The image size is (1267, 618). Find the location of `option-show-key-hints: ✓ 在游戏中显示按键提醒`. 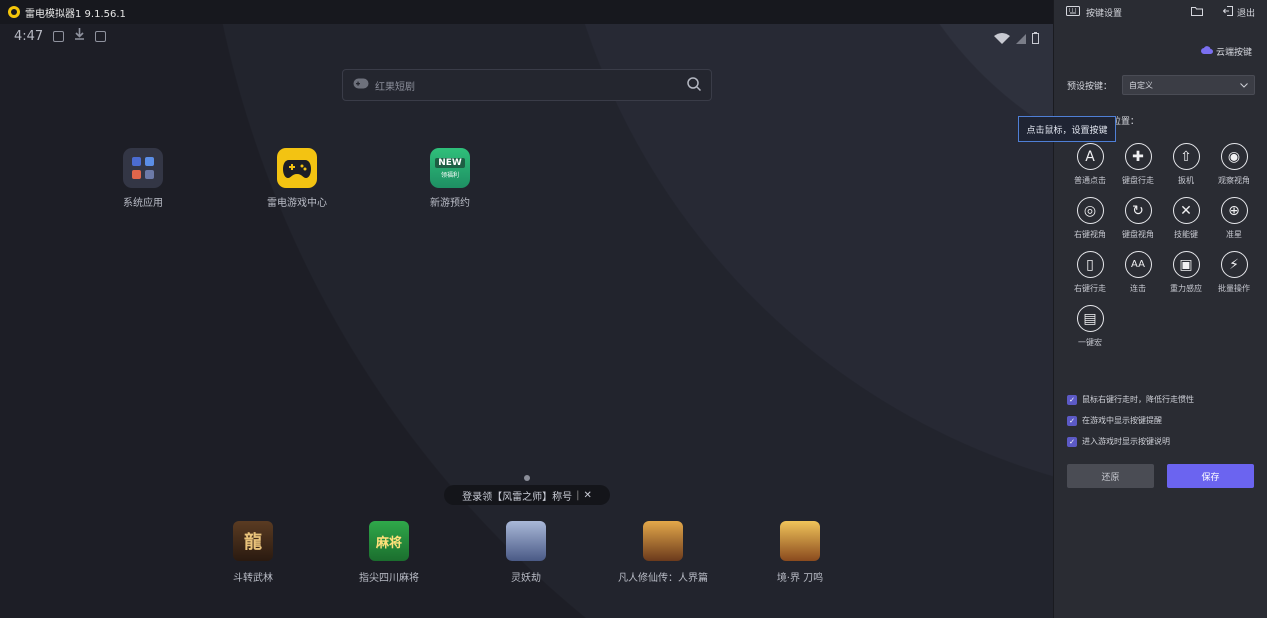

option-show-key-hints: ✓ 在游戏中显示按键提醒 is located at coordinates (1130, 420).